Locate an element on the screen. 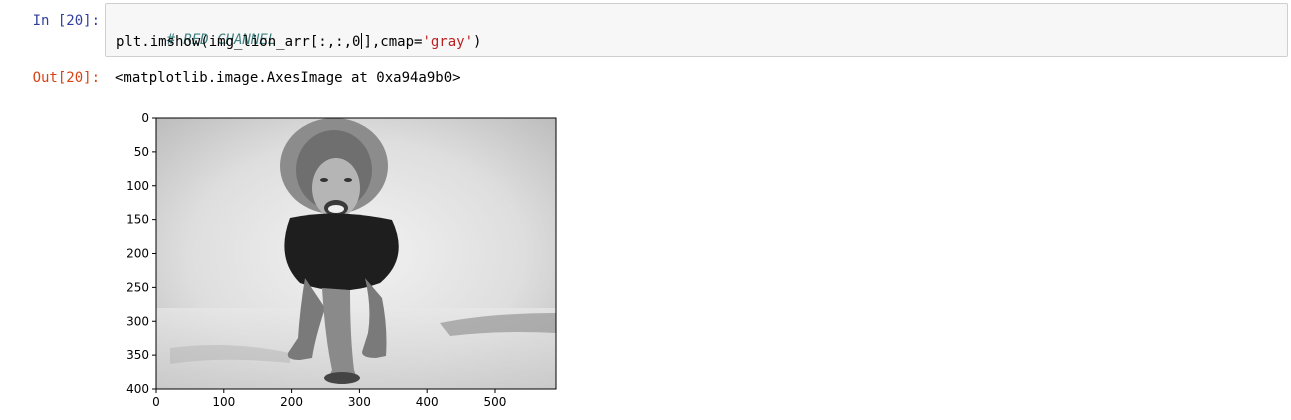 The height and width of the screenshot is (420, 1291). x-tick-label: 100 is located at coordinates (223, 402).